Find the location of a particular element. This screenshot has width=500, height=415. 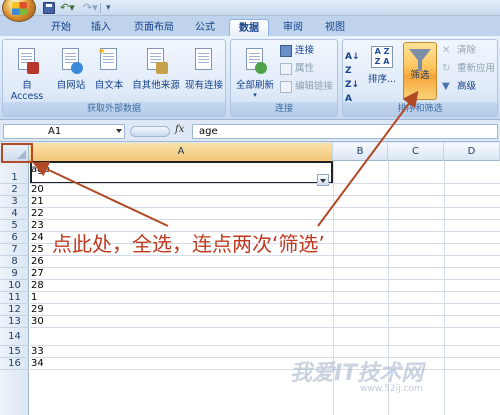

sort-descending-icon: Z↓ A is located at coordinates (353, 91).